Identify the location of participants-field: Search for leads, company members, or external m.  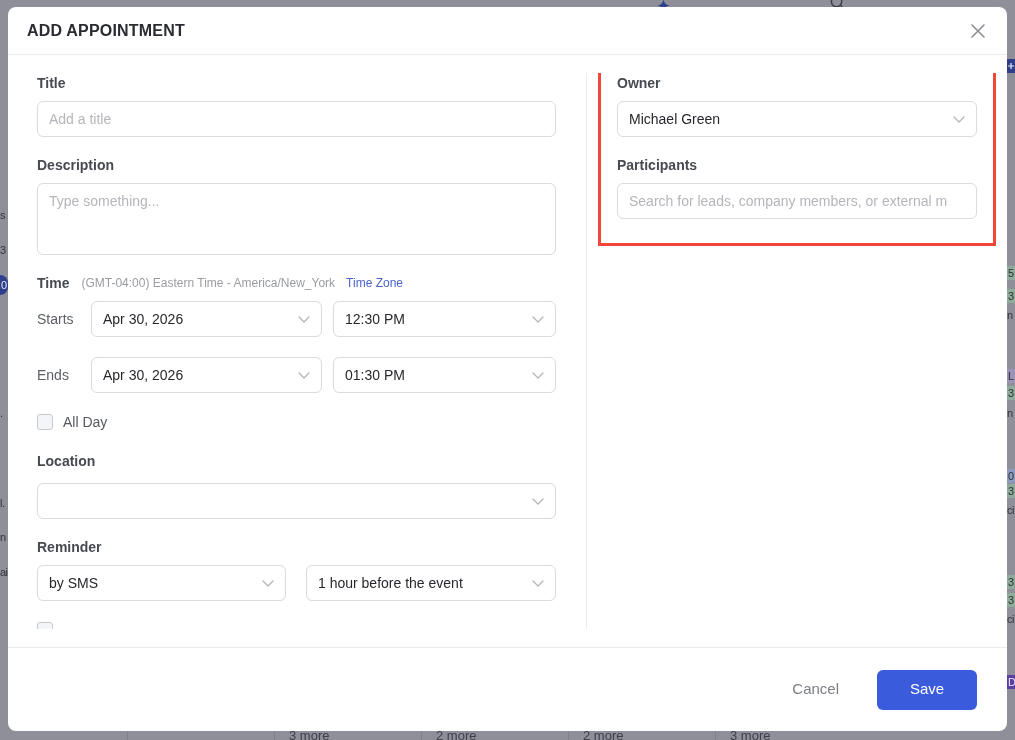
(797, 201).